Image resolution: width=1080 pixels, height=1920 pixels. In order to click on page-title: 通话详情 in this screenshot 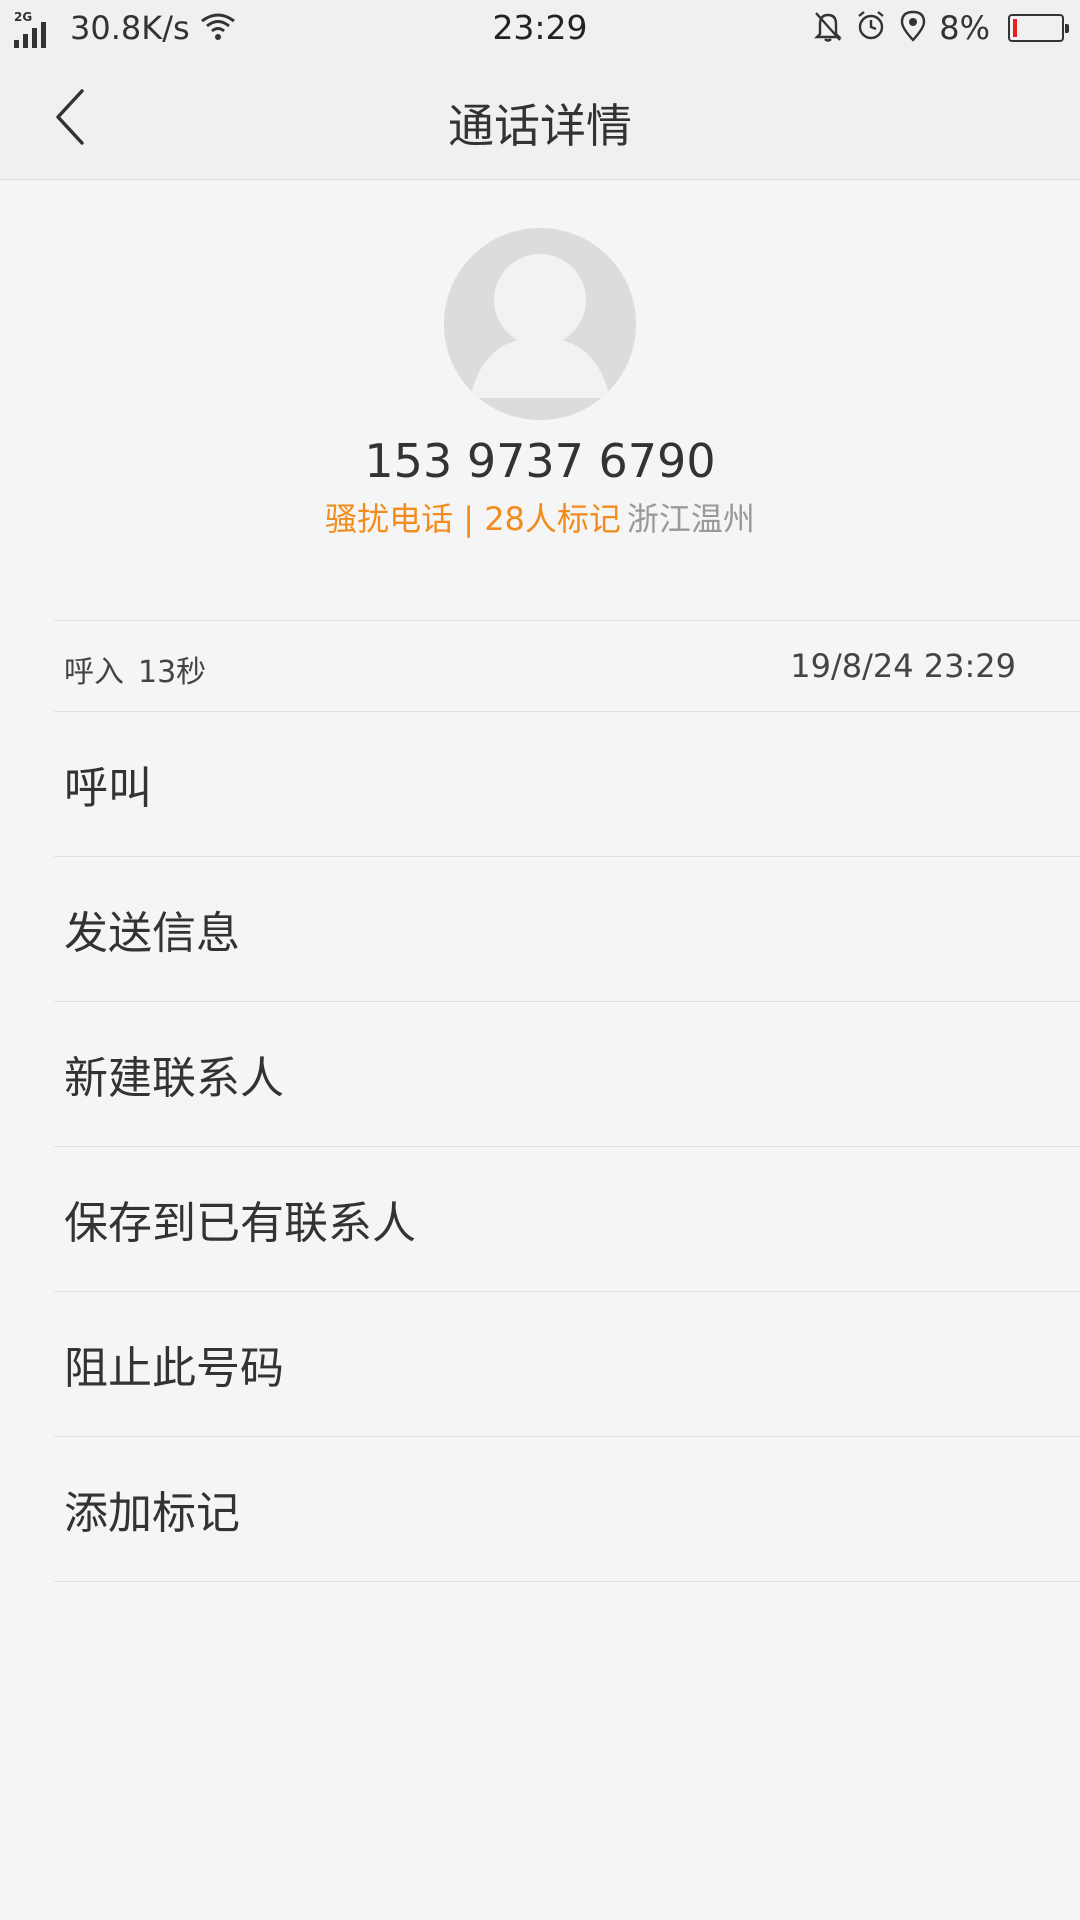, I will do `click(540, 126)`.